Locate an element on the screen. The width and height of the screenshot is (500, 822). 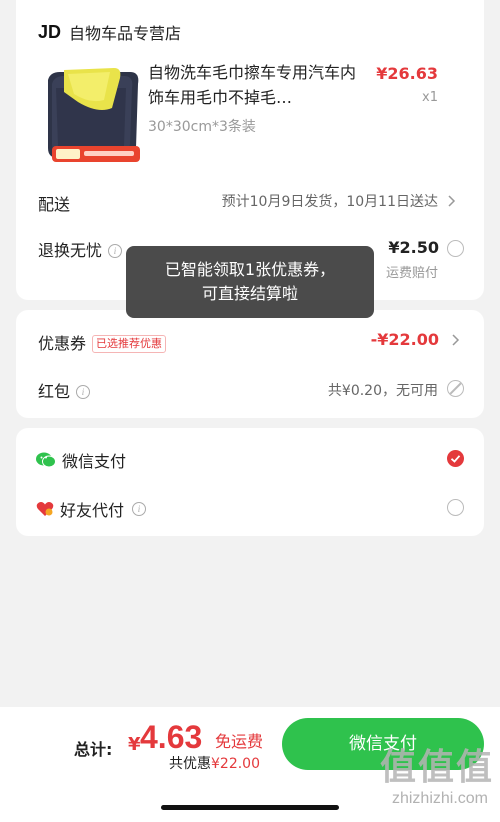
delivery-estimate: 预计10月9日发货，10月11日送达 is located at coordinates (330, 201).